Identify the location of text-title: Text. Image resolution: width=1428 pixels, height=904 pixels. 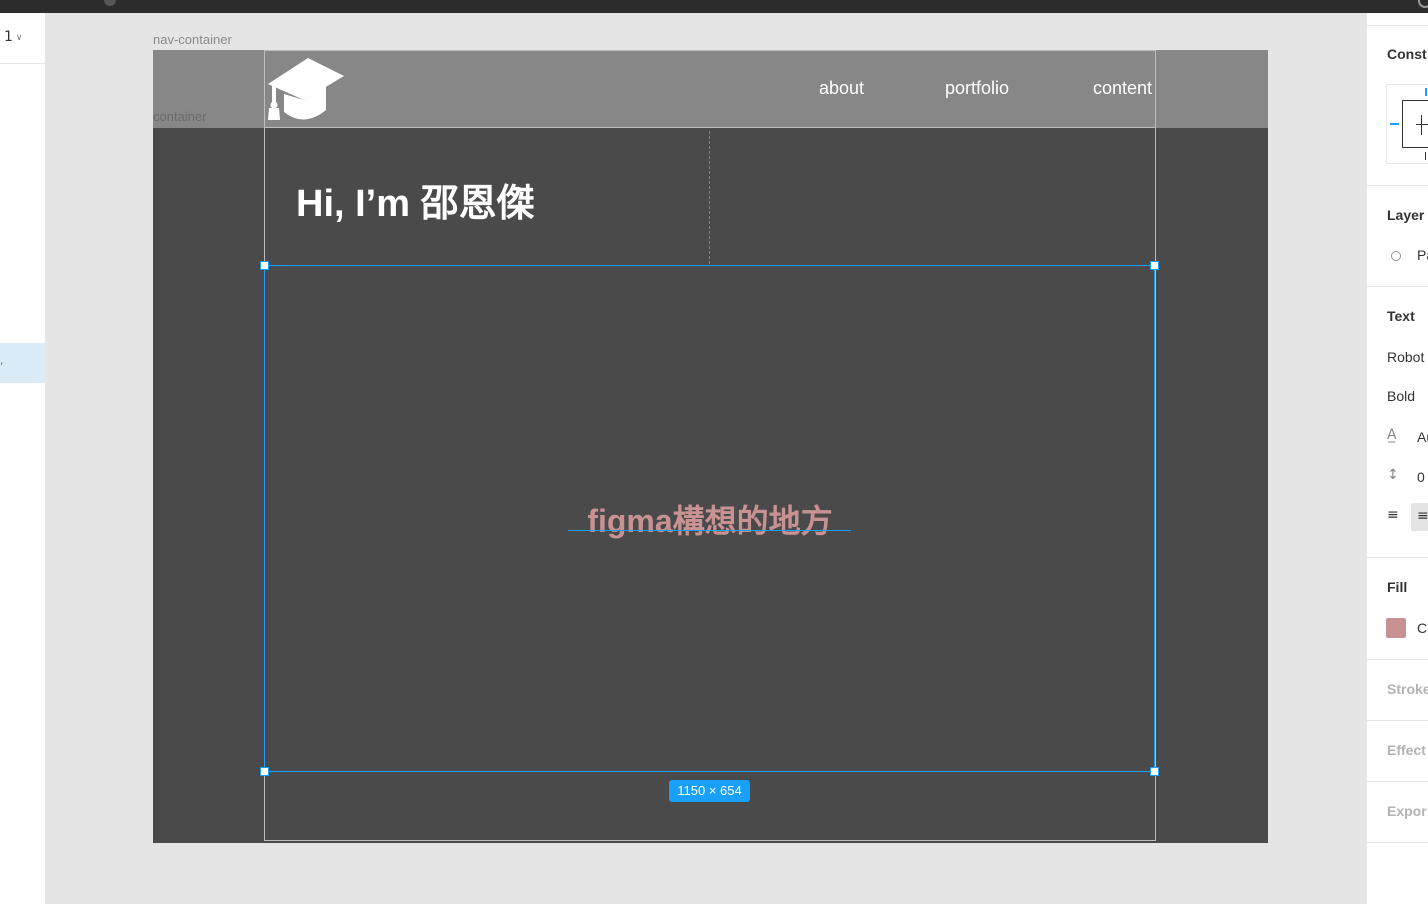
(1401, 316).